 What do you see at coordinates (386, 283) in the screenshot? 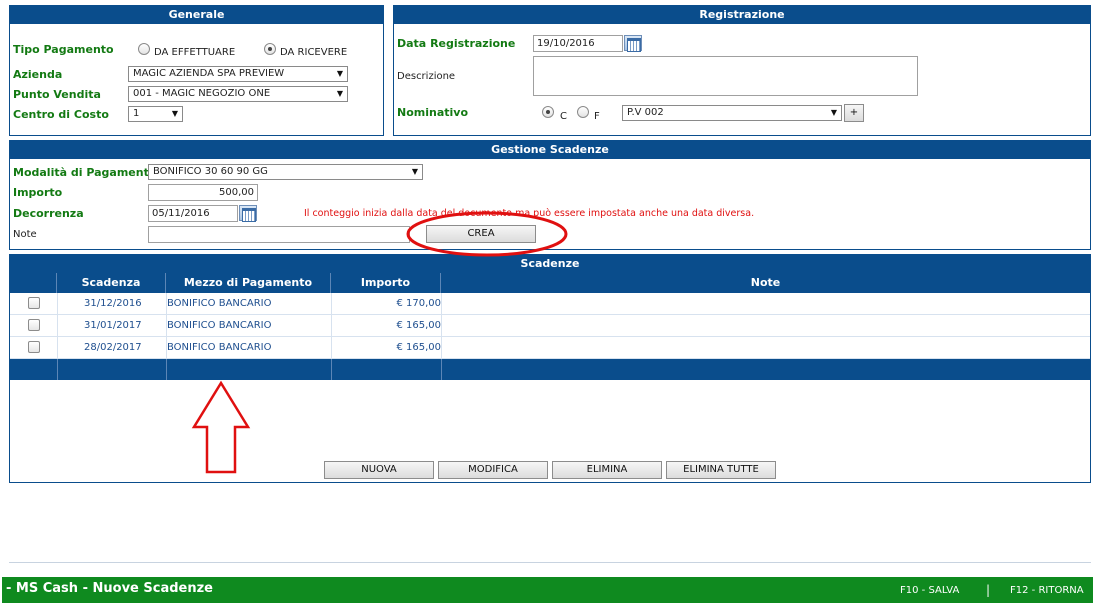
I see `col-importo: Importo` at bounding box center [386, 283].